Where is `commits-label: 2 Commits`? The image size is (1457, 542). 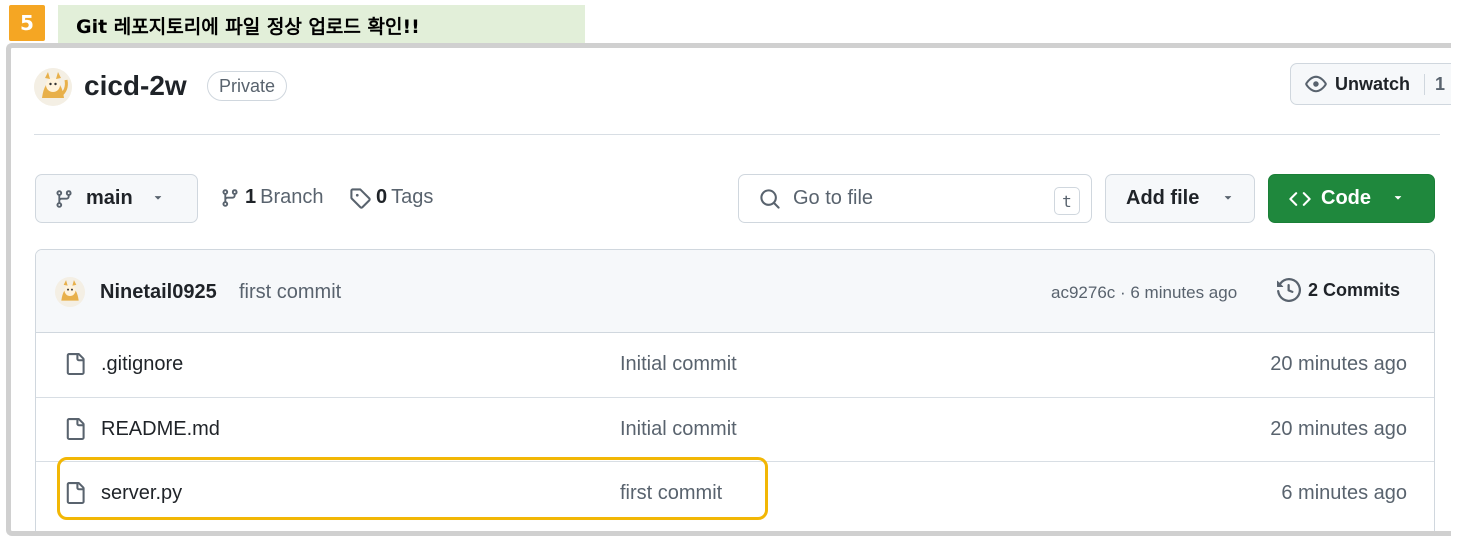 commits-label: 2 Commits is located at coordinates (1354, 289).